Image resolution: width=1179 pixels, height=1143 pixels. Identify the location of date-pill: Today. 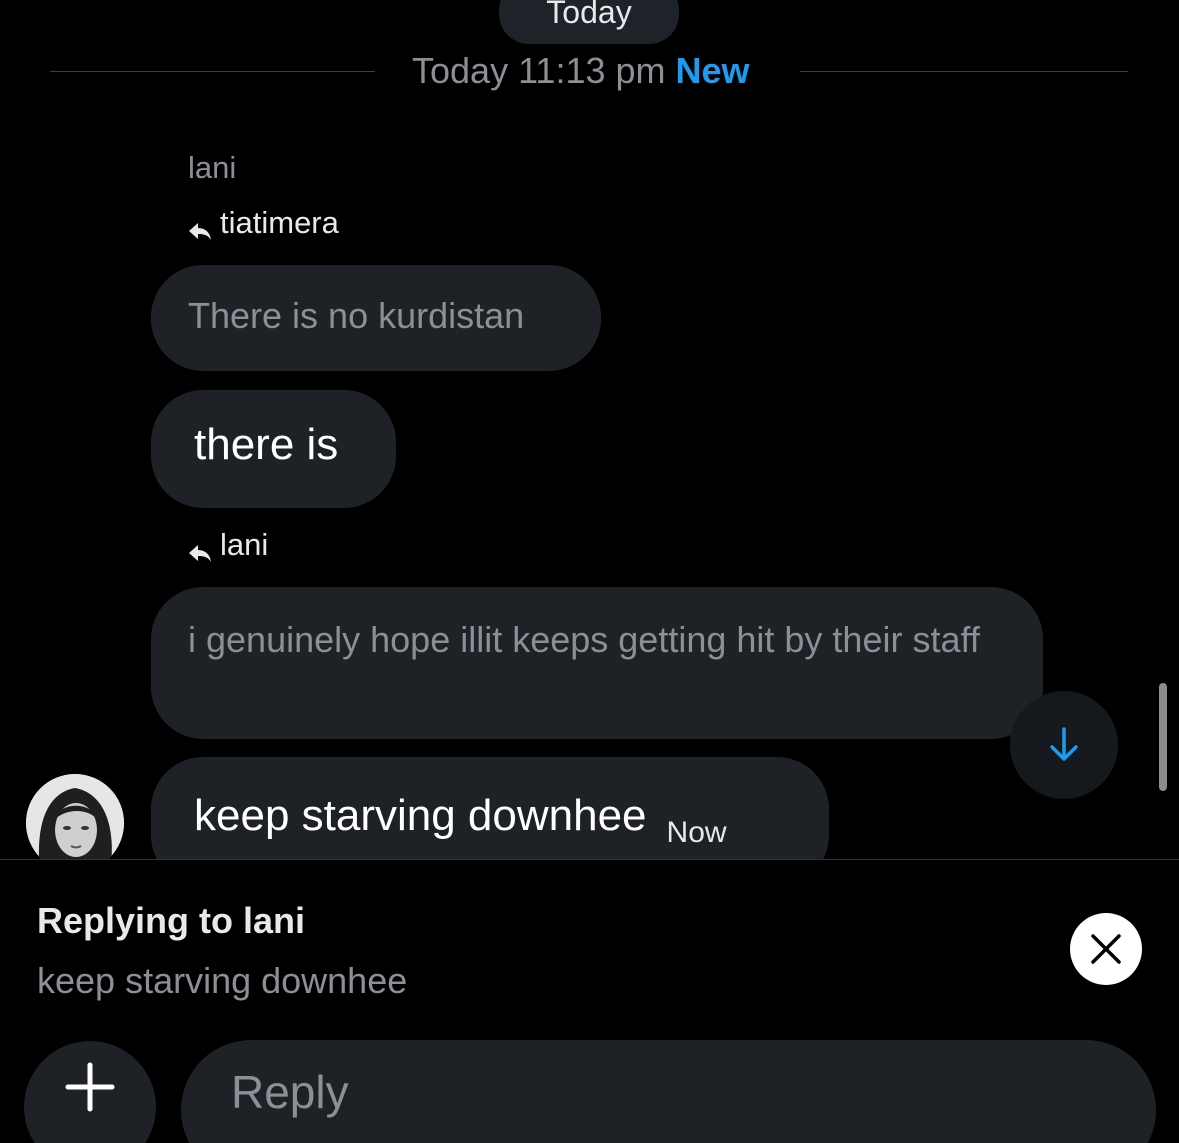
(589, 22).